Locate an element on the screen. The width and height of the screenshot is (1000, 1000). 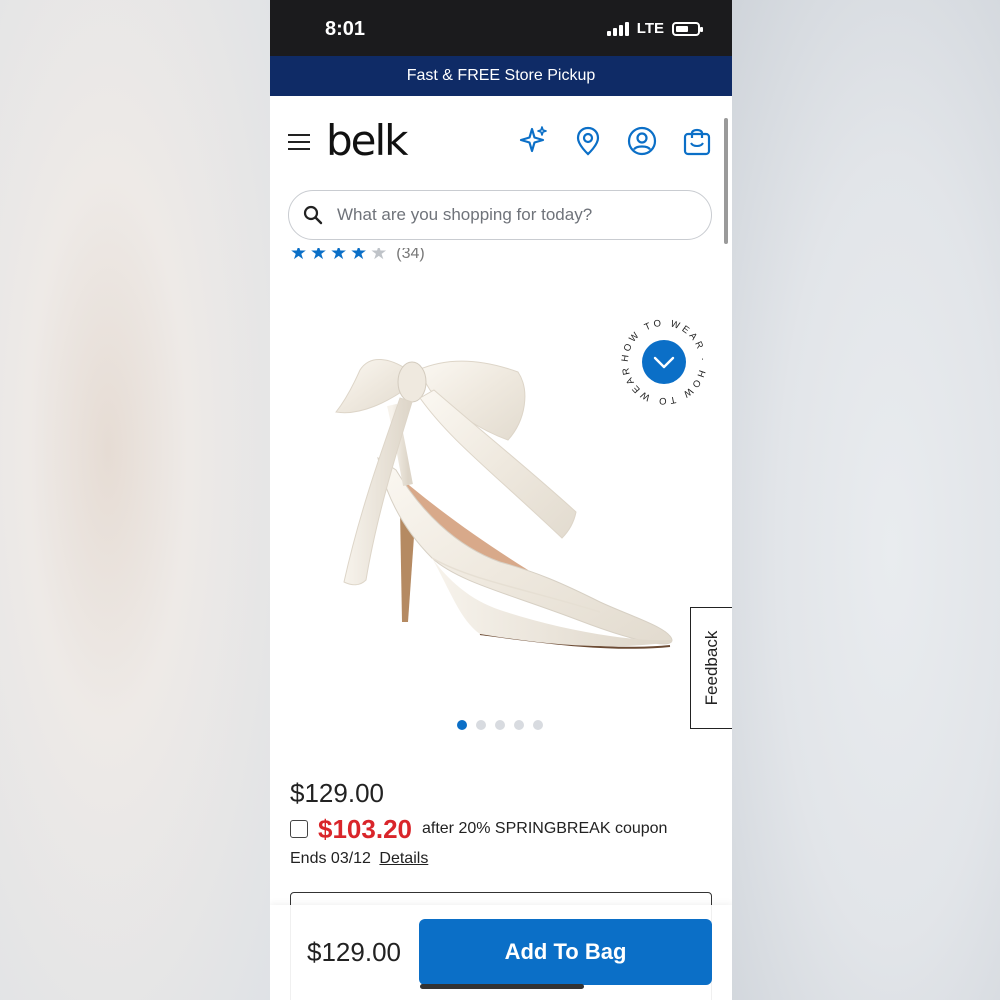
home-indicator is located at coordinates (502, 986).